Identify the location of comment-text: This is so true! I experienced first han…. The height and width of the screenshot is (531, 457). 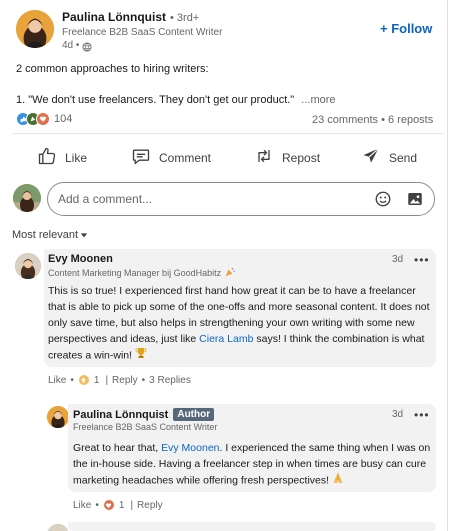
(240, 323).